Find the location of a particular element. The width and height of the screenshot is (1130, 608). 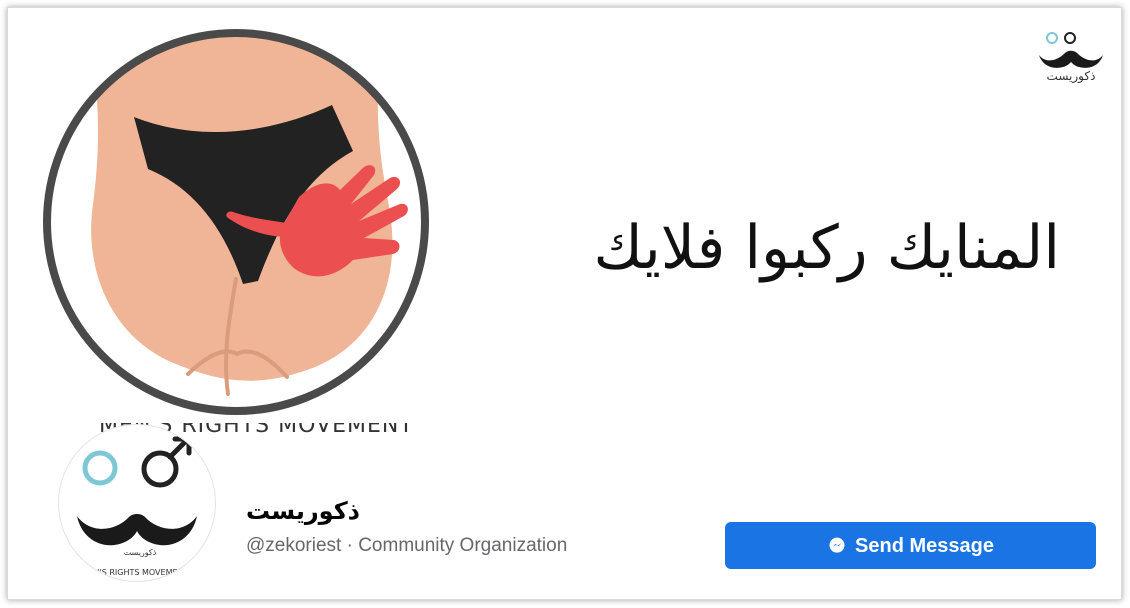

cover-arabic-slogan: المنايك ركبوا فلايك is located at coordinates (827, 248).